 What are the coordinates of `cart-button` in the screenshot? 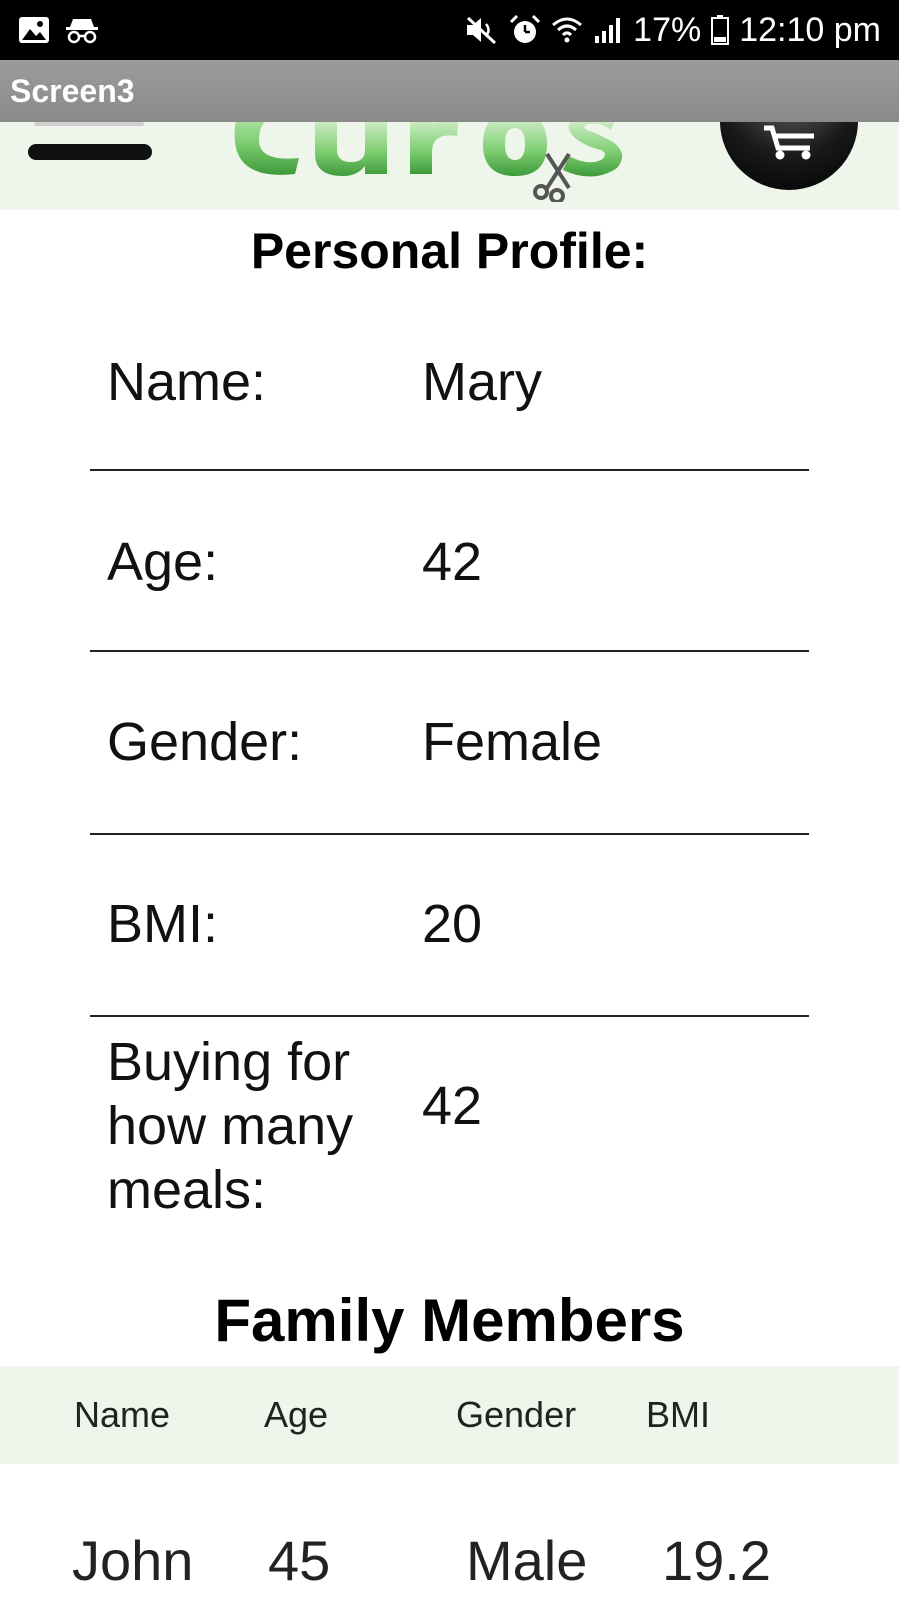 It's located at (789, 156).